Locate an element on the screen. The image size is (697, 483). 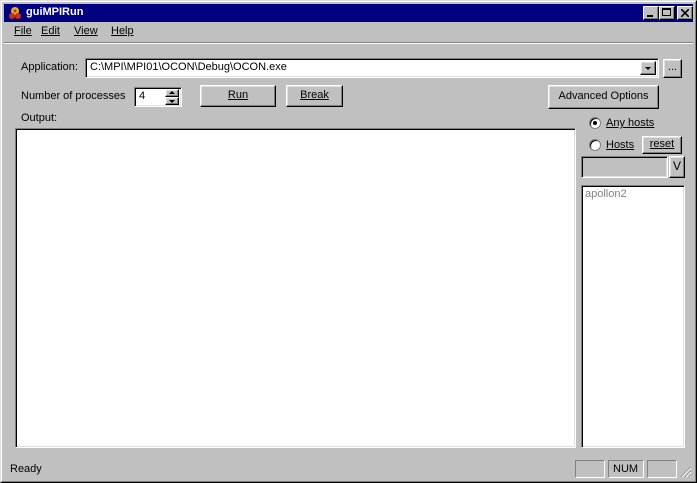
status-bar: Ready NUM is located at coordinates (348, 470).